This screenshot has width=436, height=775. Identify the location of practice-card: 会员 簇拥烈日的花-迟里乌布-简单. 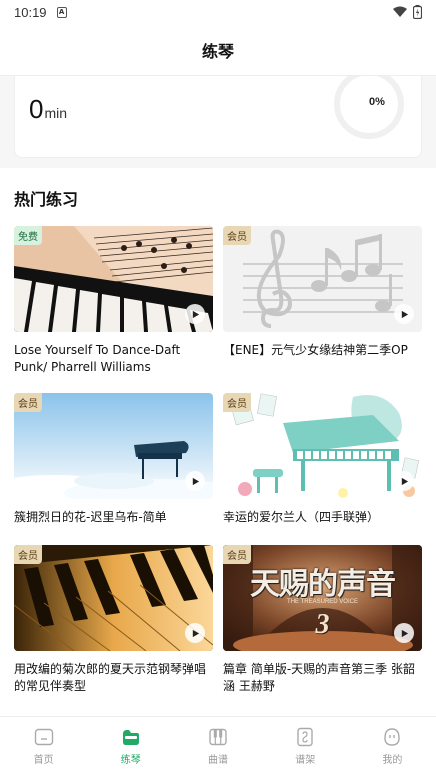
(113, 459).